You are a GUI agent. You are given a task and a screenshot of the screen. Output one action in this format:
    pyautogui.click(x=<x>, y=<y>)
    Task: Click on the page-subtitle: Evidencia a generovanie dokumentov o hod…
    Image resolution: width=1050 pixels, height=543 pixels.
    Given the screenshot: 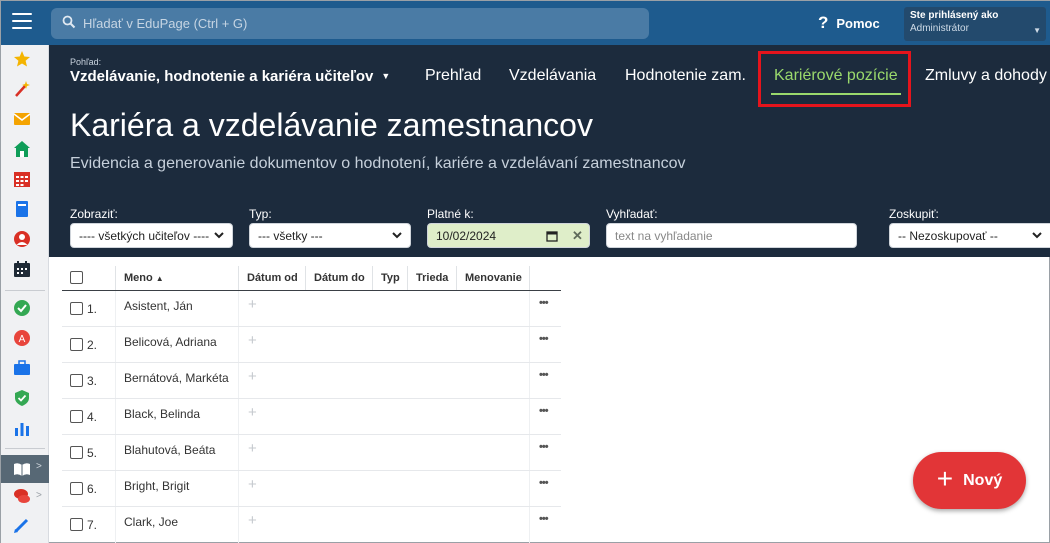 What is the action you would take?
    pyautogui.click(x=378, y=163)
    